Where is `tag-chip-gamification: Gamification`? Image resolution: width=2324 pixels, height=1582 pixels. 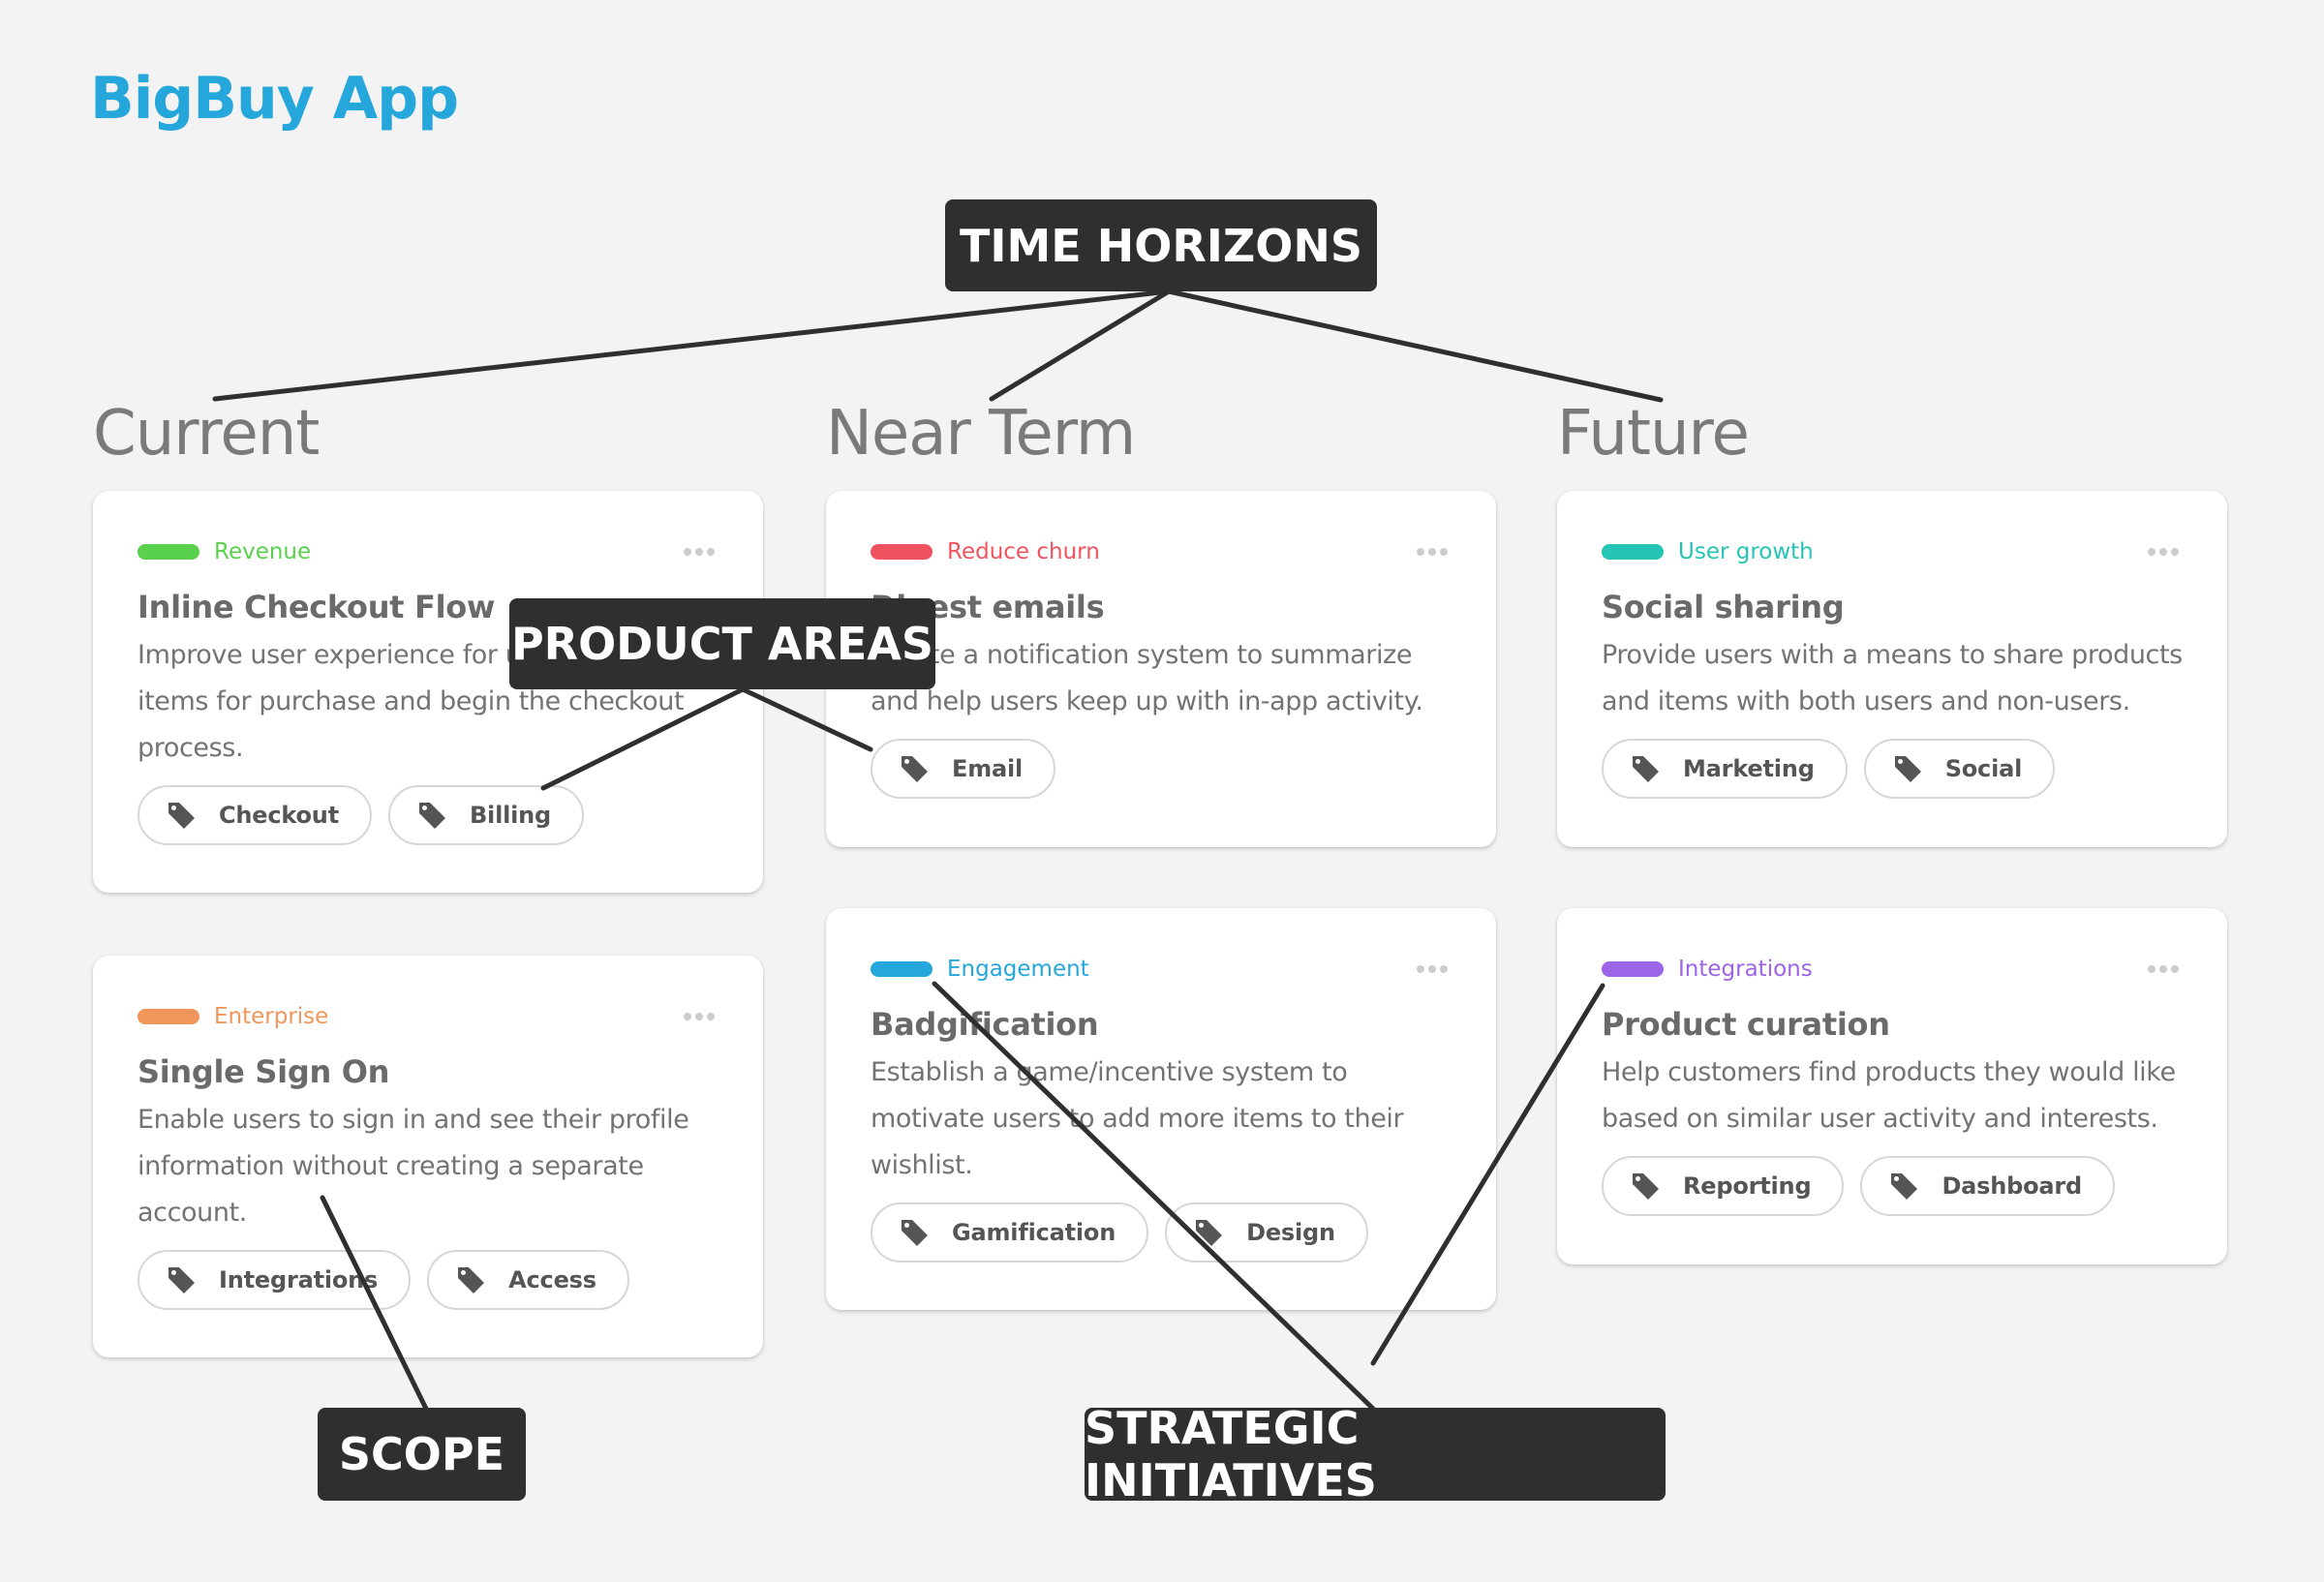 tag-chip-gamification: Gamification is located at coordinates (1010, 1232).